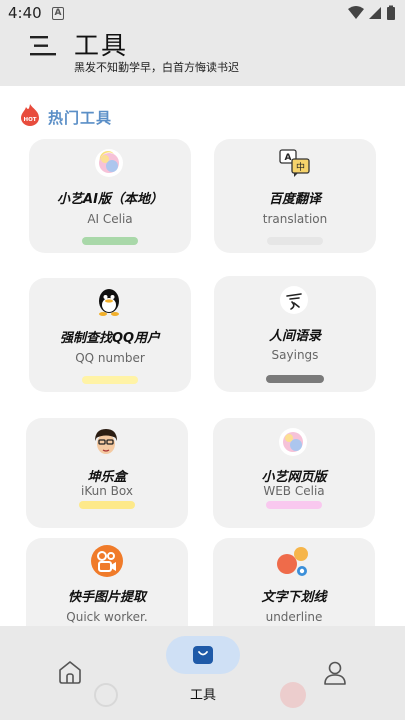  I want to click on menu-icon, so click(43, 48).